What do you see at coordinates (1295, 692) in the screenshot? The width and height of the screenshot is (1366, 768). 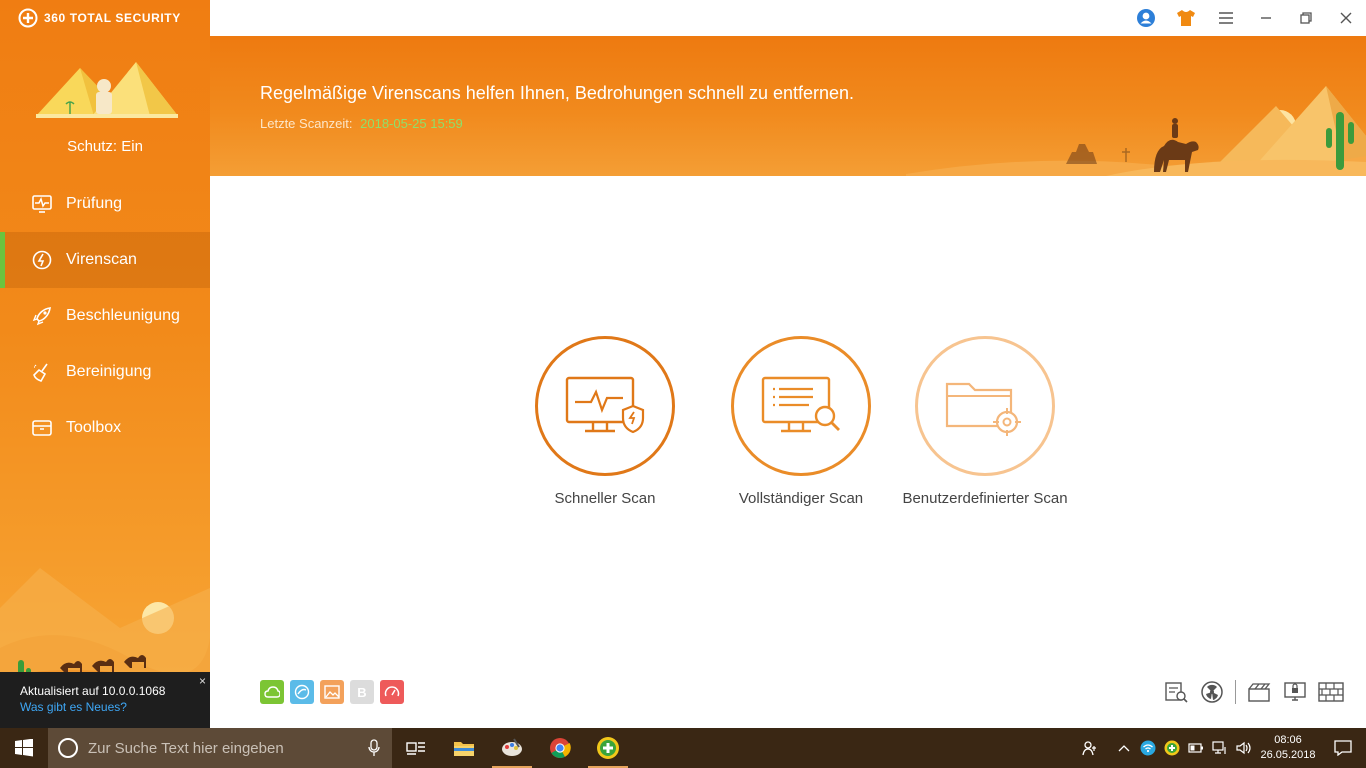 I see `protected-monitor-icon` at bounding box center [1295, 692].